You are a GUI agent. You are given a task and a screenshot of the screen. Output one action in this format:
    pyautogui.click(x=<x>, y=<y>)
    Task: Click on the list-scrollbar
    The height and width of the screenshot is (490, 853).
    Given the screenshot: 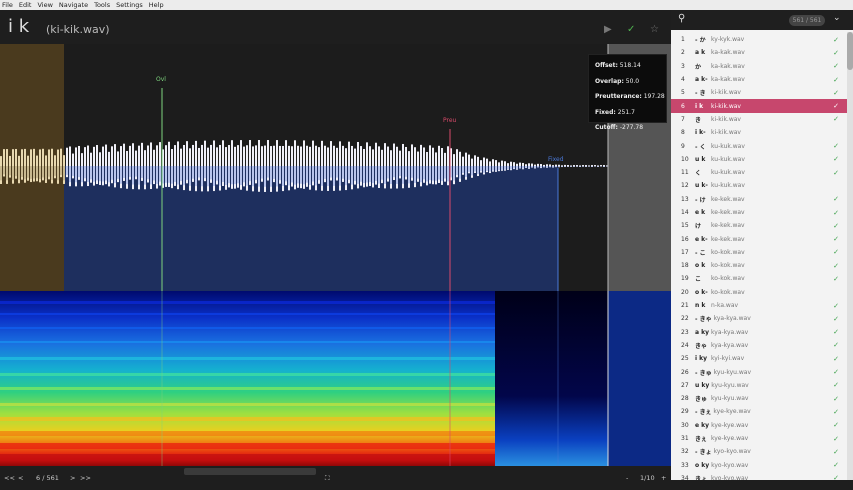 What is the action you would take?
    pyautogui.click(x=850, y=256)
    